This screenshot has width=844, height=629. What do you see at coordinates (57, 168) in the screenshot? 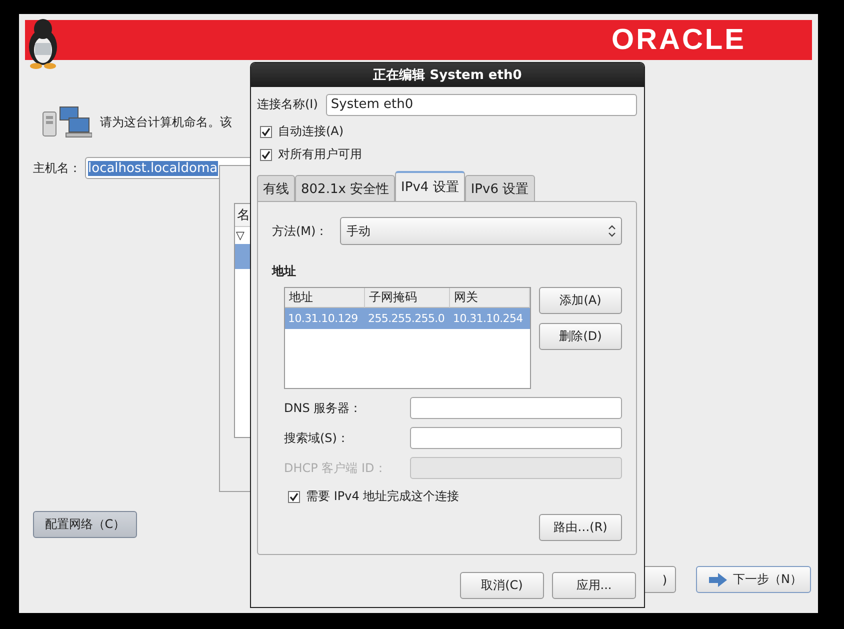
I see `hostname-label: 主机名：` at bounding box center [57, 168].